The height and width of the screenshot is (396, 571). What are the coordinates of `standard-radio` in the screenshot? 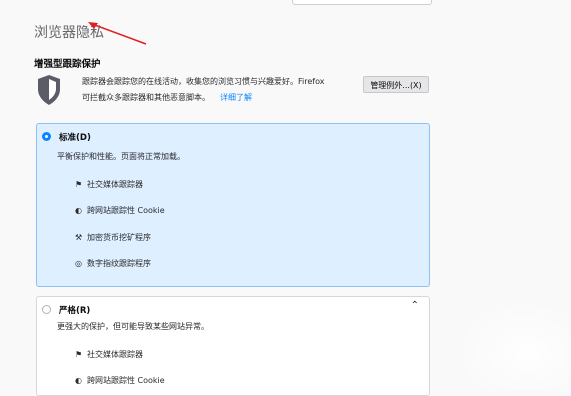 It's located at (46, 136).